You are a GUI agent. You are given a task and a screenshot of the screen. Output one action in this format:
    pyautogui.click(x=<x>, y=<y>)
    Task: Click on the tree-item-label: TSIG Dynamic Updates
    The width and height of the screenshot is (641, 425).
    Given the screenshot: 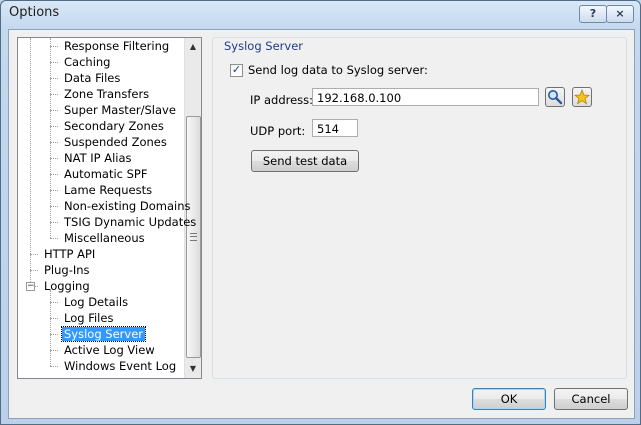 What is the action you would take?
    pyautogui.click(x=130, y=222)
    